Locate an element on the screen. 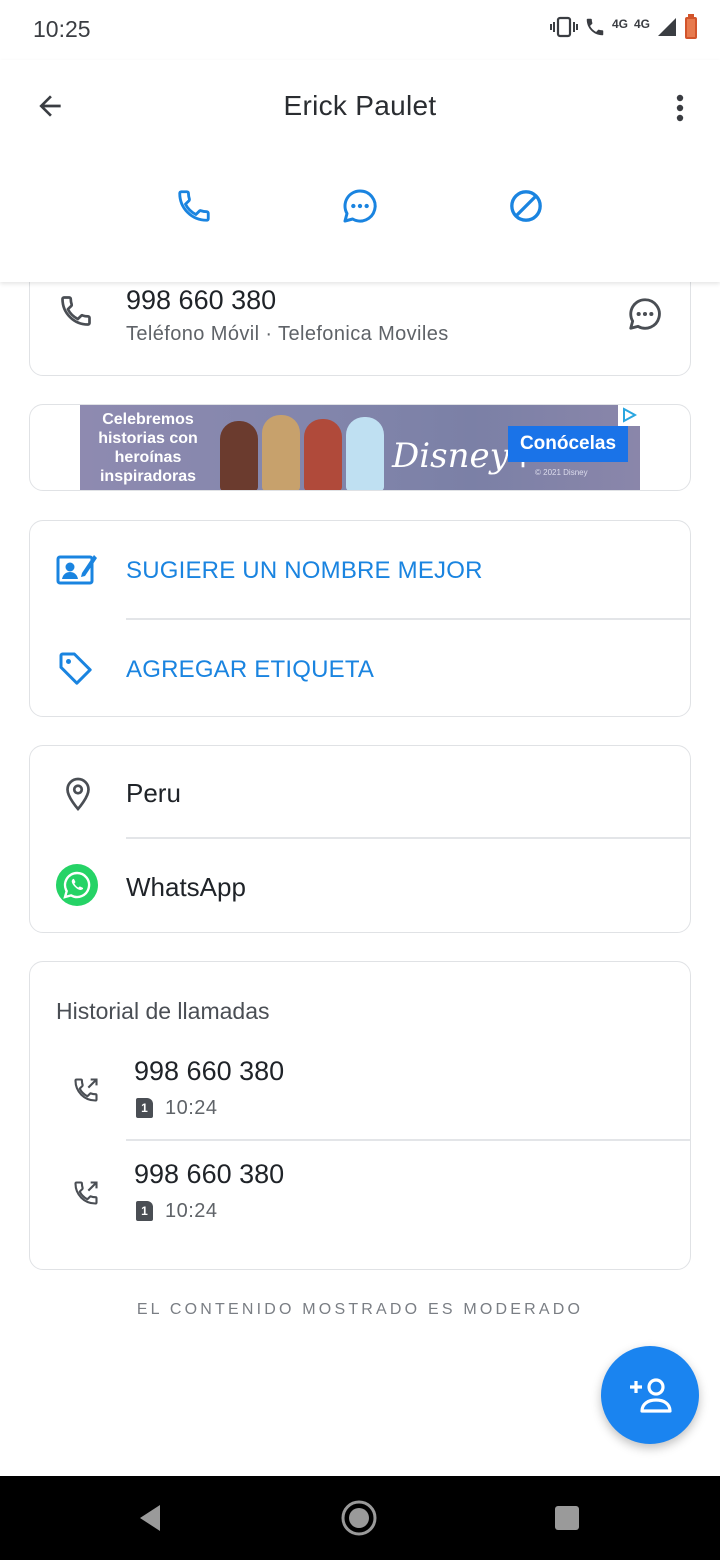 Image resolution: width=720 pixels, height=1560 pixels. back-triangle-icon is located at coordinates (150, 1518).